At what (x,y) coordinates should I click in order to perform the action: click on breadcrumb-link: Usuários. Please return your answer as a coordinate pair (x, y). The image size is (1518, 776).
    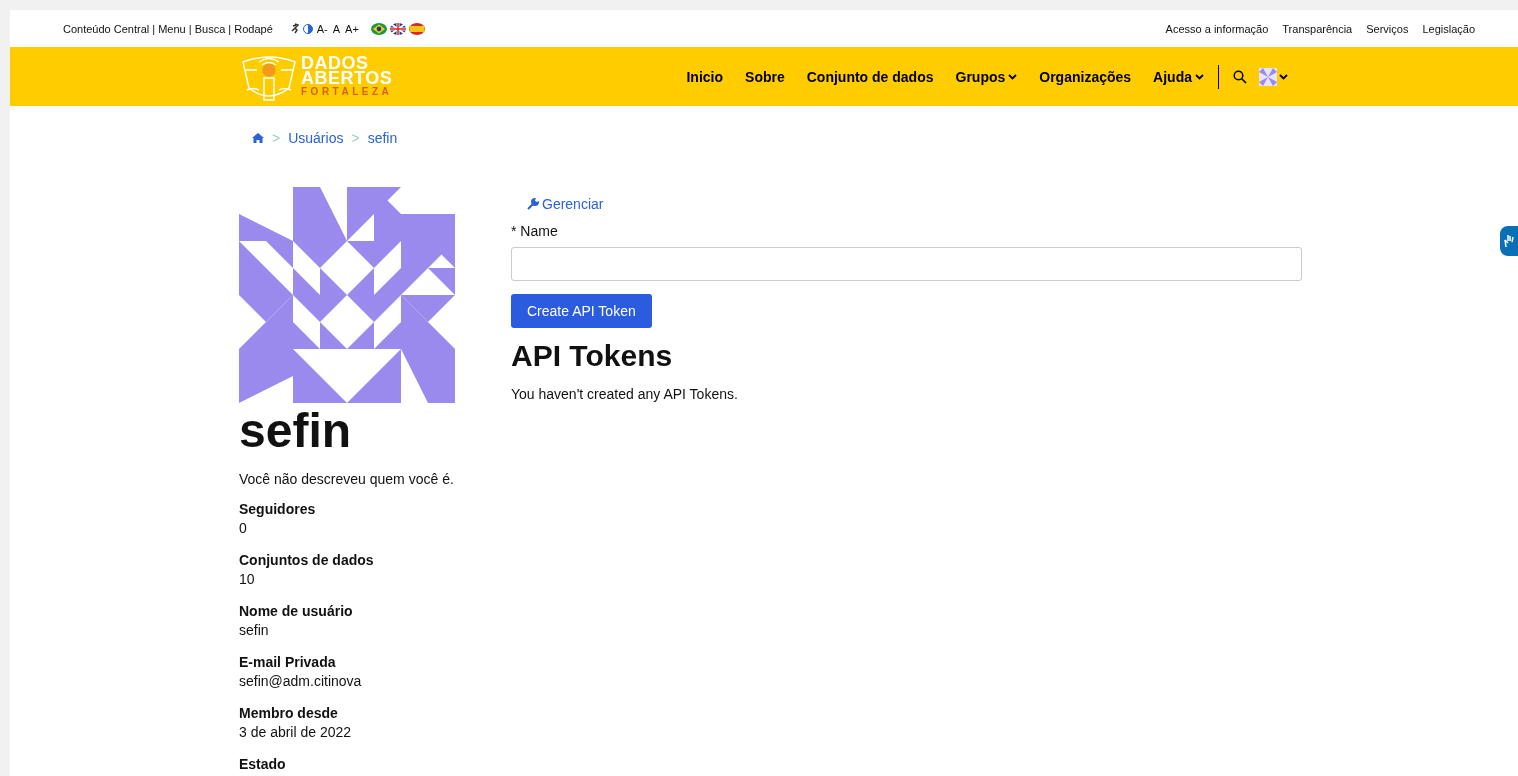
    Looking at the image, I should click on (316, 138).